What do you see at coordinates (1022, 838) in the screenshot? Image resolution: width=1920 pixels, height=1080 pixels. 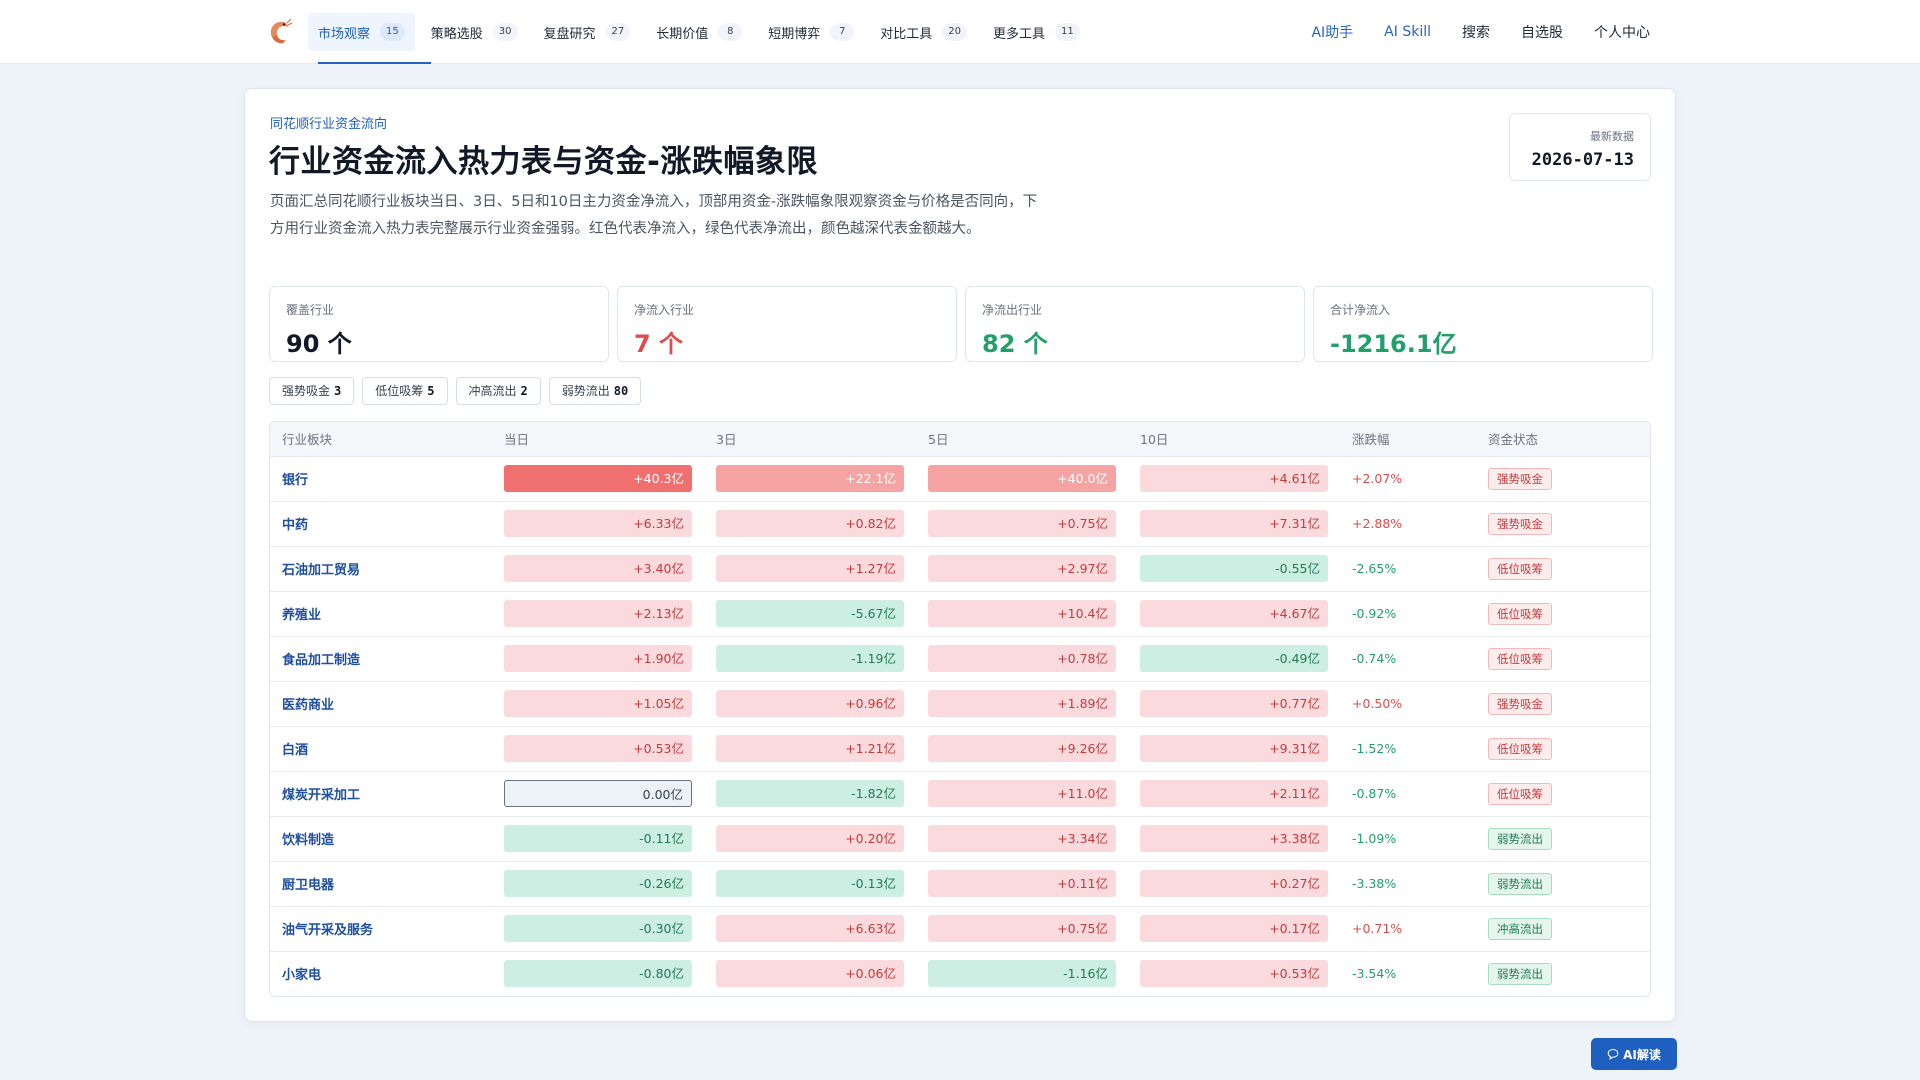 I see `flow-value-d5: +3.34亿` at bounding box center [1022, 838].